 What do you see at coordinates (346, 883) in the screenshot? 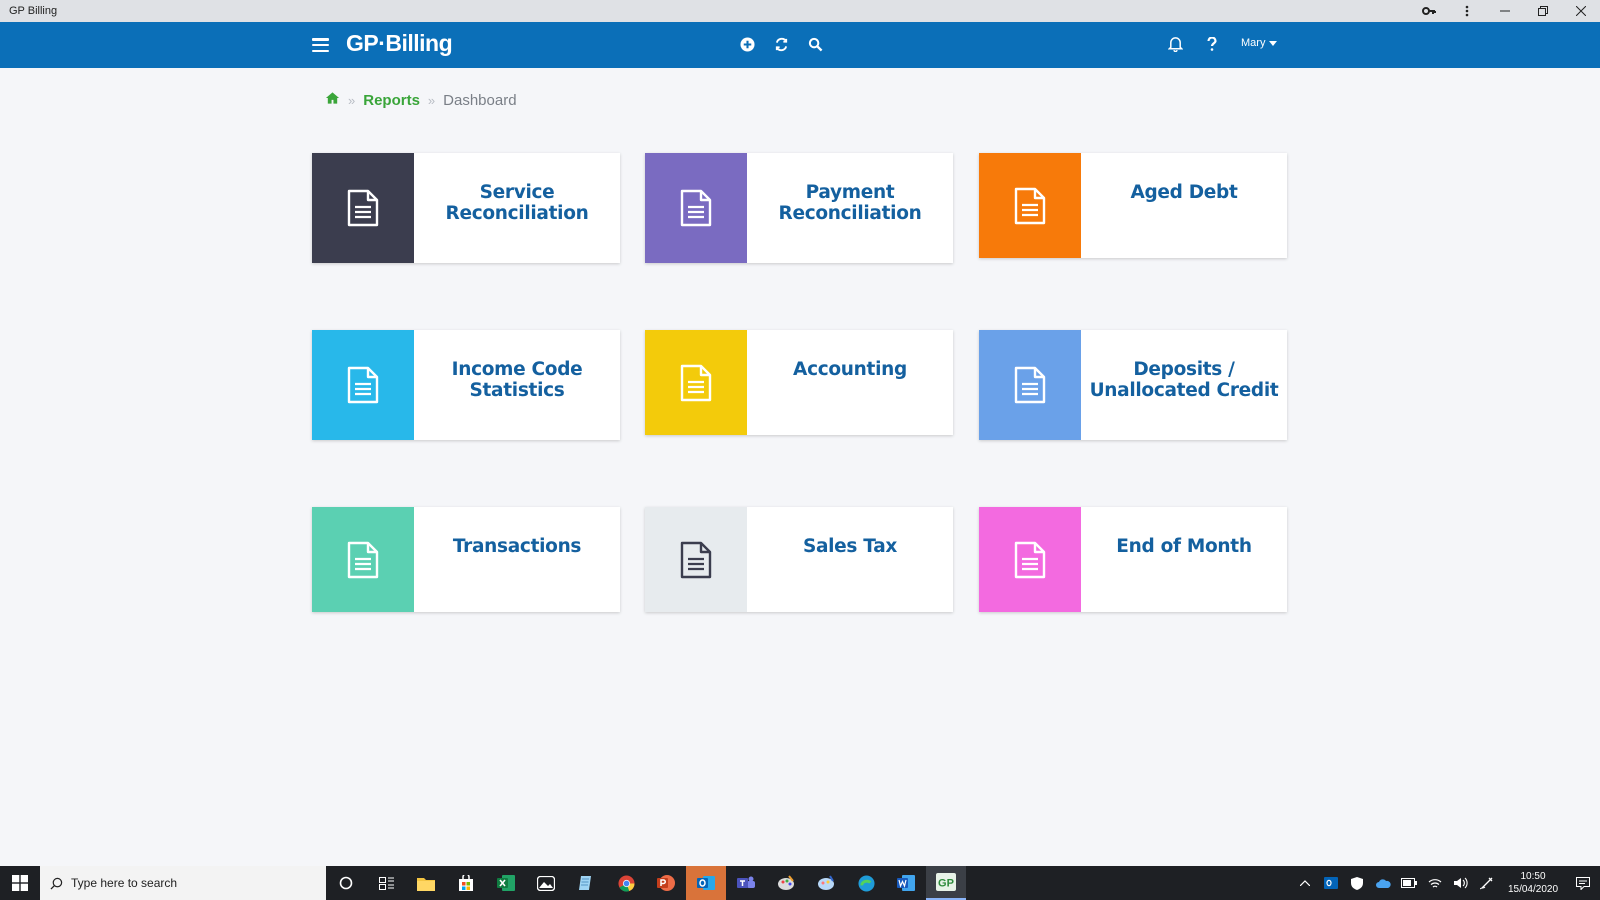
I see `cortana-icon` at bounding box center [346, 883].